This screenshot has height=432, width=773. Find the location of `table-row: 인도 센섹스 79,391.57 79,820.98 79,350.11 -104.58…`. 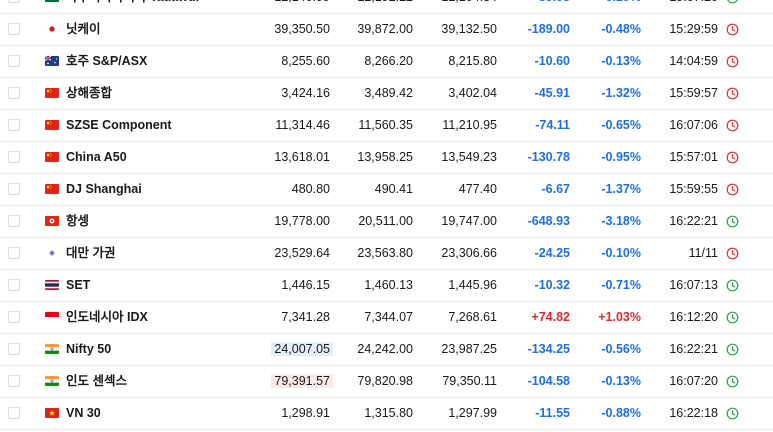

table-row: 인도 센섹스 79,391.57 79,820.98 79,350.11 -104.58… is located at coordinates (386, 382).